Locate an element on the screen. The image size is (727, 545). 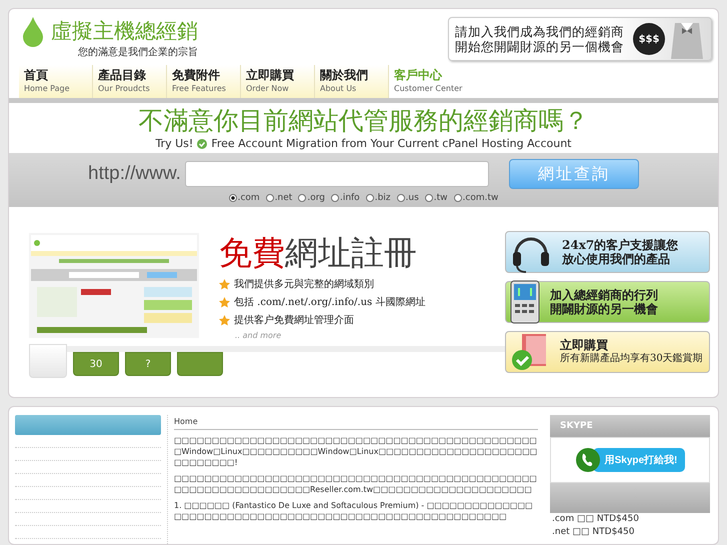
nav-tab: 關於我們 About Us is located at coordinates (352, 81).